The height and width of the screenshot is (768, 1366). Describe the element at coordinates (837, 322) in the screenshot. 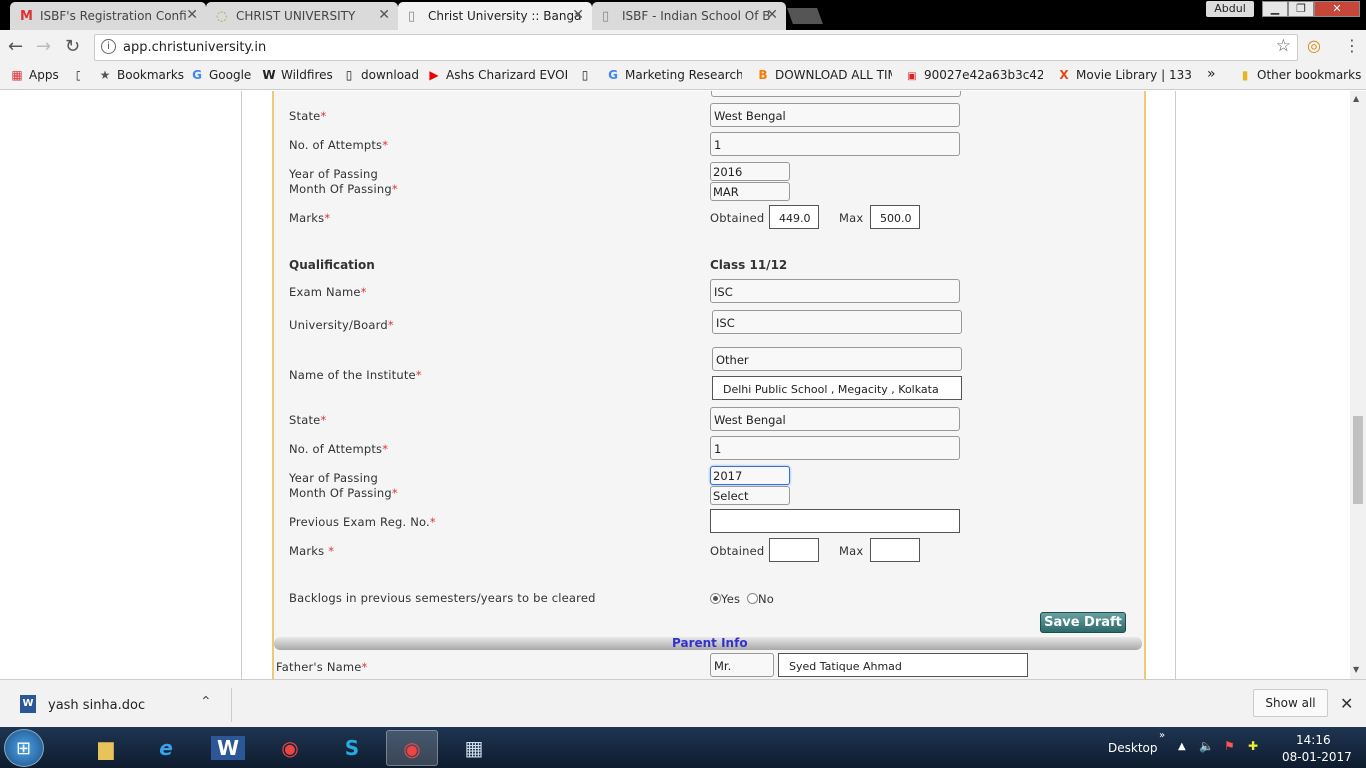

I see `board-field: ISC` at that location.